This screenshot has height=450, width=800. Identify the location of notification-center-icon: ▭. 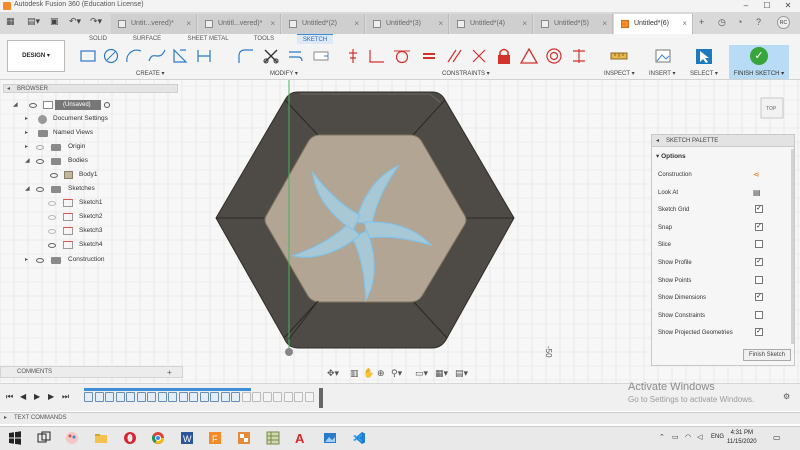
(777, 437).